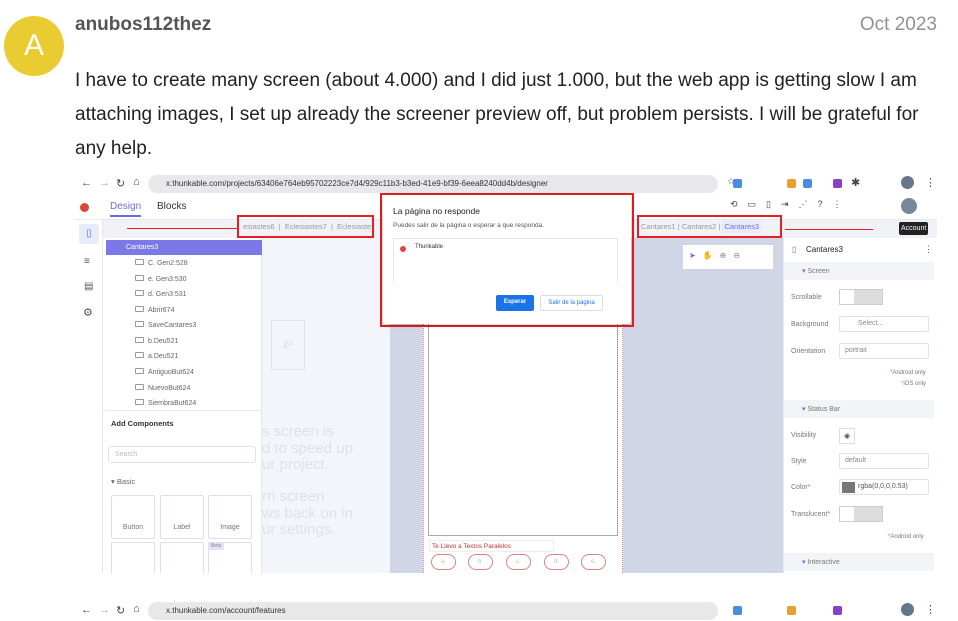  I want to click on properties-title: Cantares3, so click(824, 249).